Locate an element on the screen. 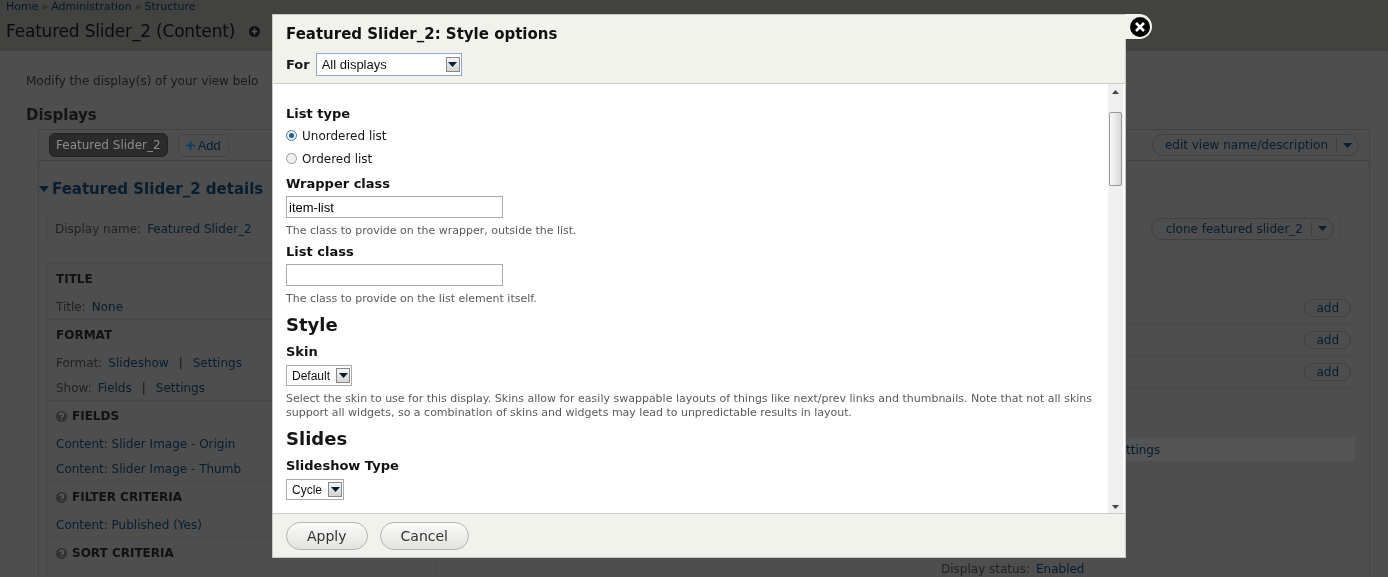 The height and width of the screenshot is (577, 1388). partial-link: ttings is located at coordinates (1143, 449).